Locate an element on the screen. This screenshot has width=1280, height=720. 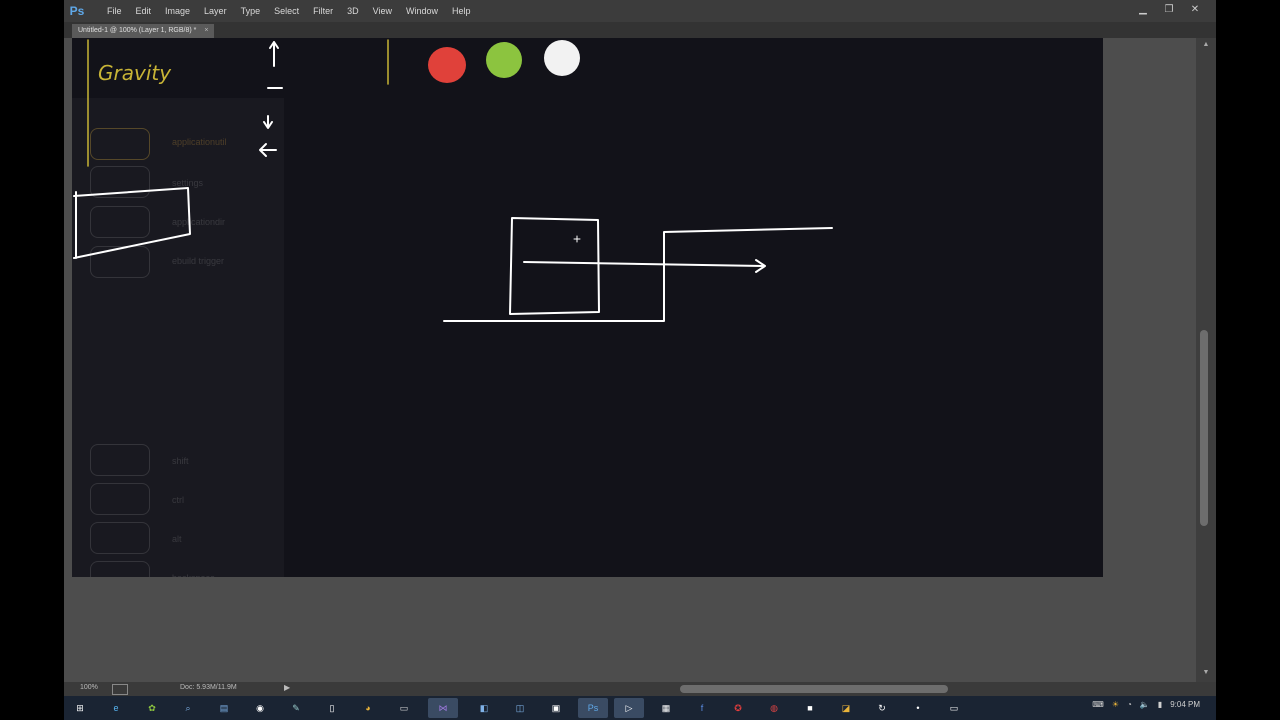
explorer-icon: ▭ is located at coordinates (404, 708).